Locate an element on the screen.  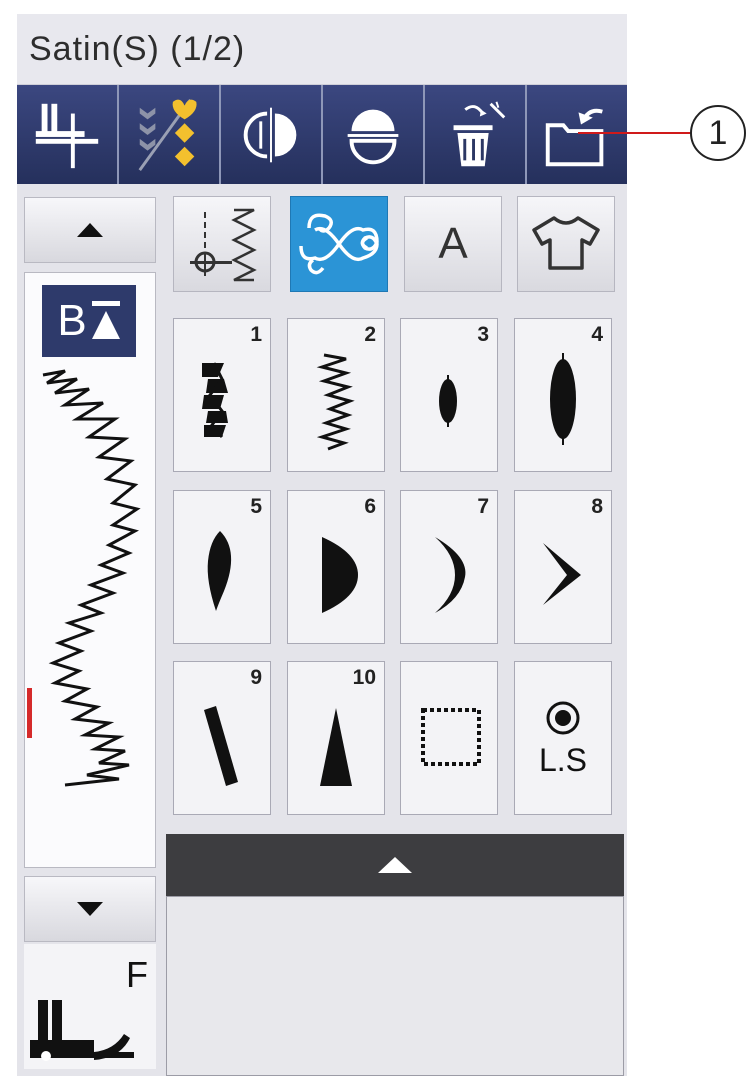
pattern-button-1: 1 is located at coordinates (222, 395).